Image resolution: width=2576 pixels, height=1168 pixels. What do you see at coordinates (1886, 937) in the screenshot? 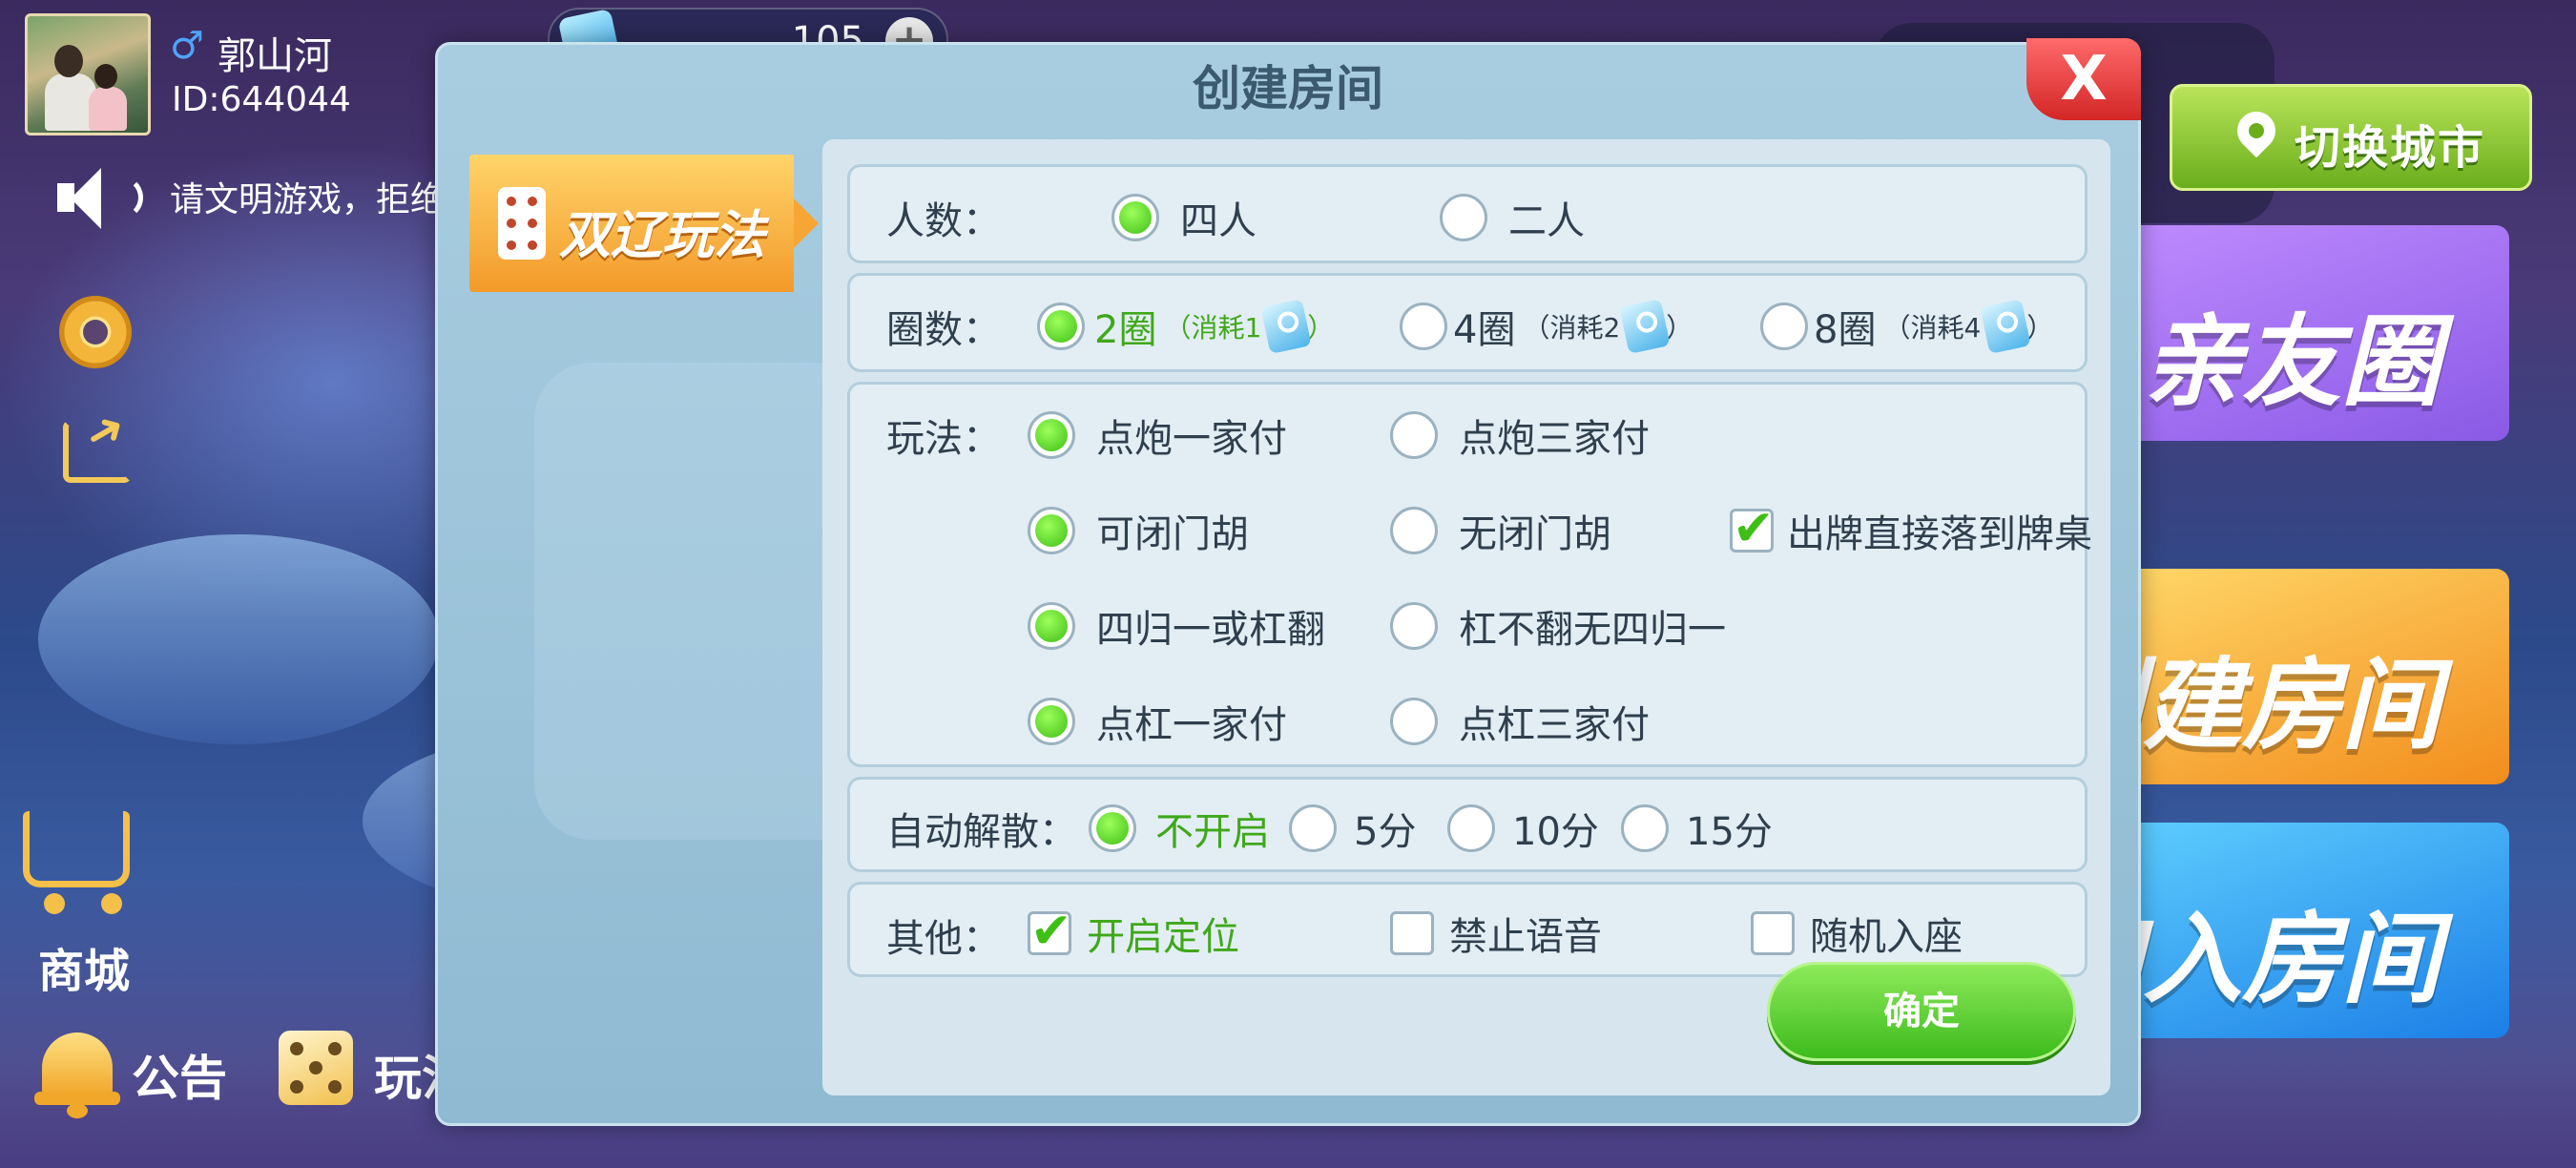
I see `option-label: 随机入座` at bounding box center [1886, 937].